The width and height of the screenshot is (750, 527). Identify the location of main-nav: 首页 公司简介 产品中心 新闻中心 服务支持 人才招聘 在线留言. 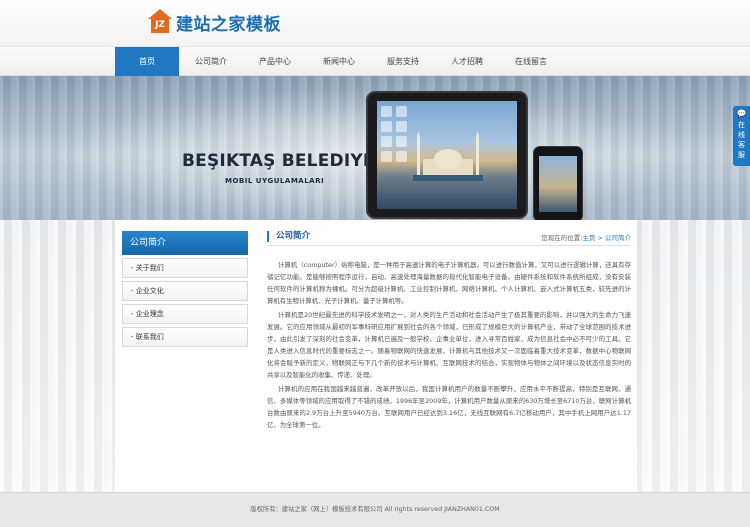
(375, 61).